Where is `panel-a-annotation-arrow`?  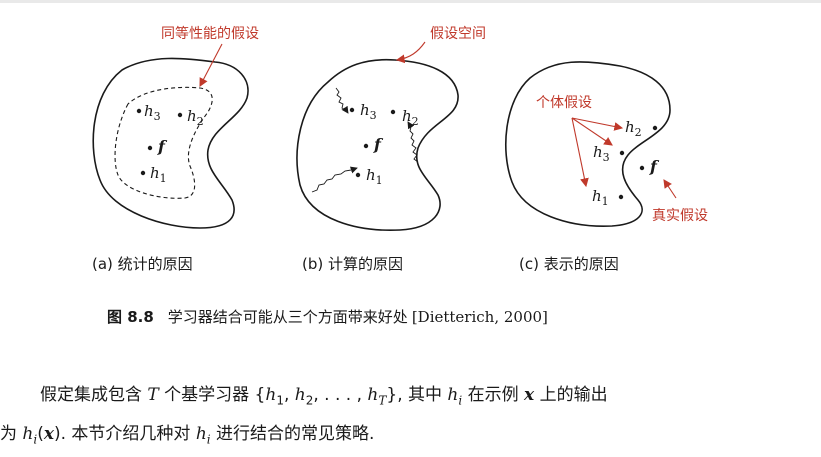
panel-a-annotation-arrow is located at coordinates (211, 65).